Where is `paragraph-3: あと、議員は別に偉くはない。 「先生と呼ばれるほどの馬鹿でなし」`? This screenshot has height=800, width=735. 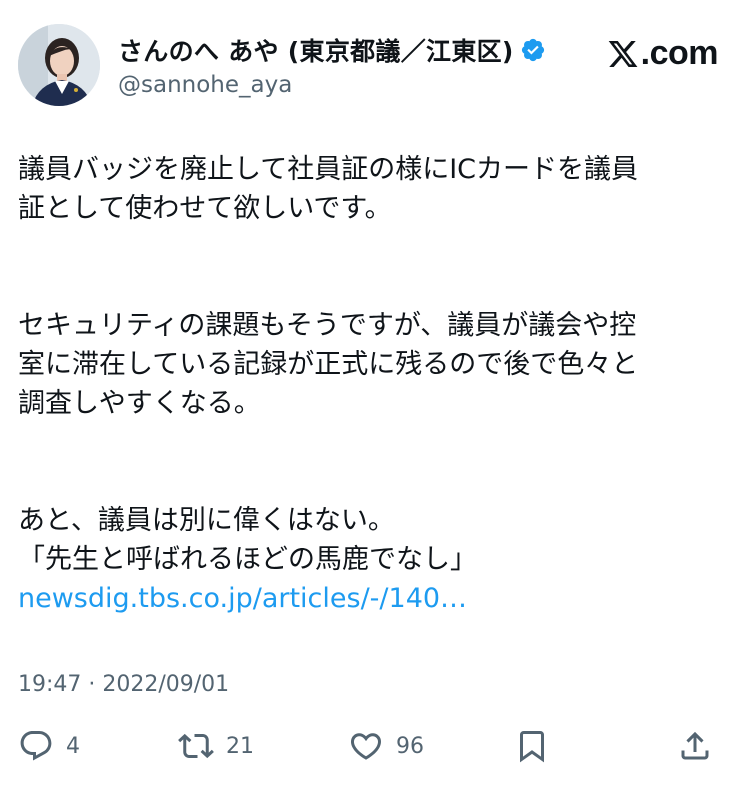 paragraph-3: あと、議員は別に偉くはない。 「先生と呼ばれるほどの馬鹿でなし」 is located at coordinates (368, 540).